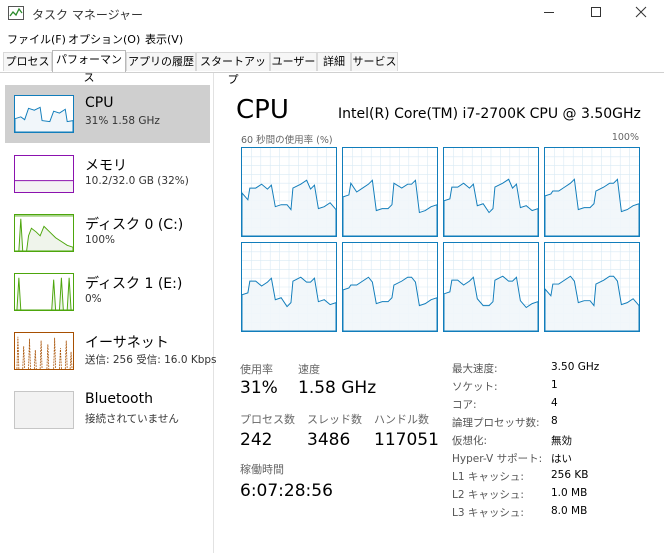 This screenshot has height=553, width=664. Describe the element at coordinates (122, 121) in the screenshot. I see `sidebar-item-value: 31% 1.58 GHz` at that location.